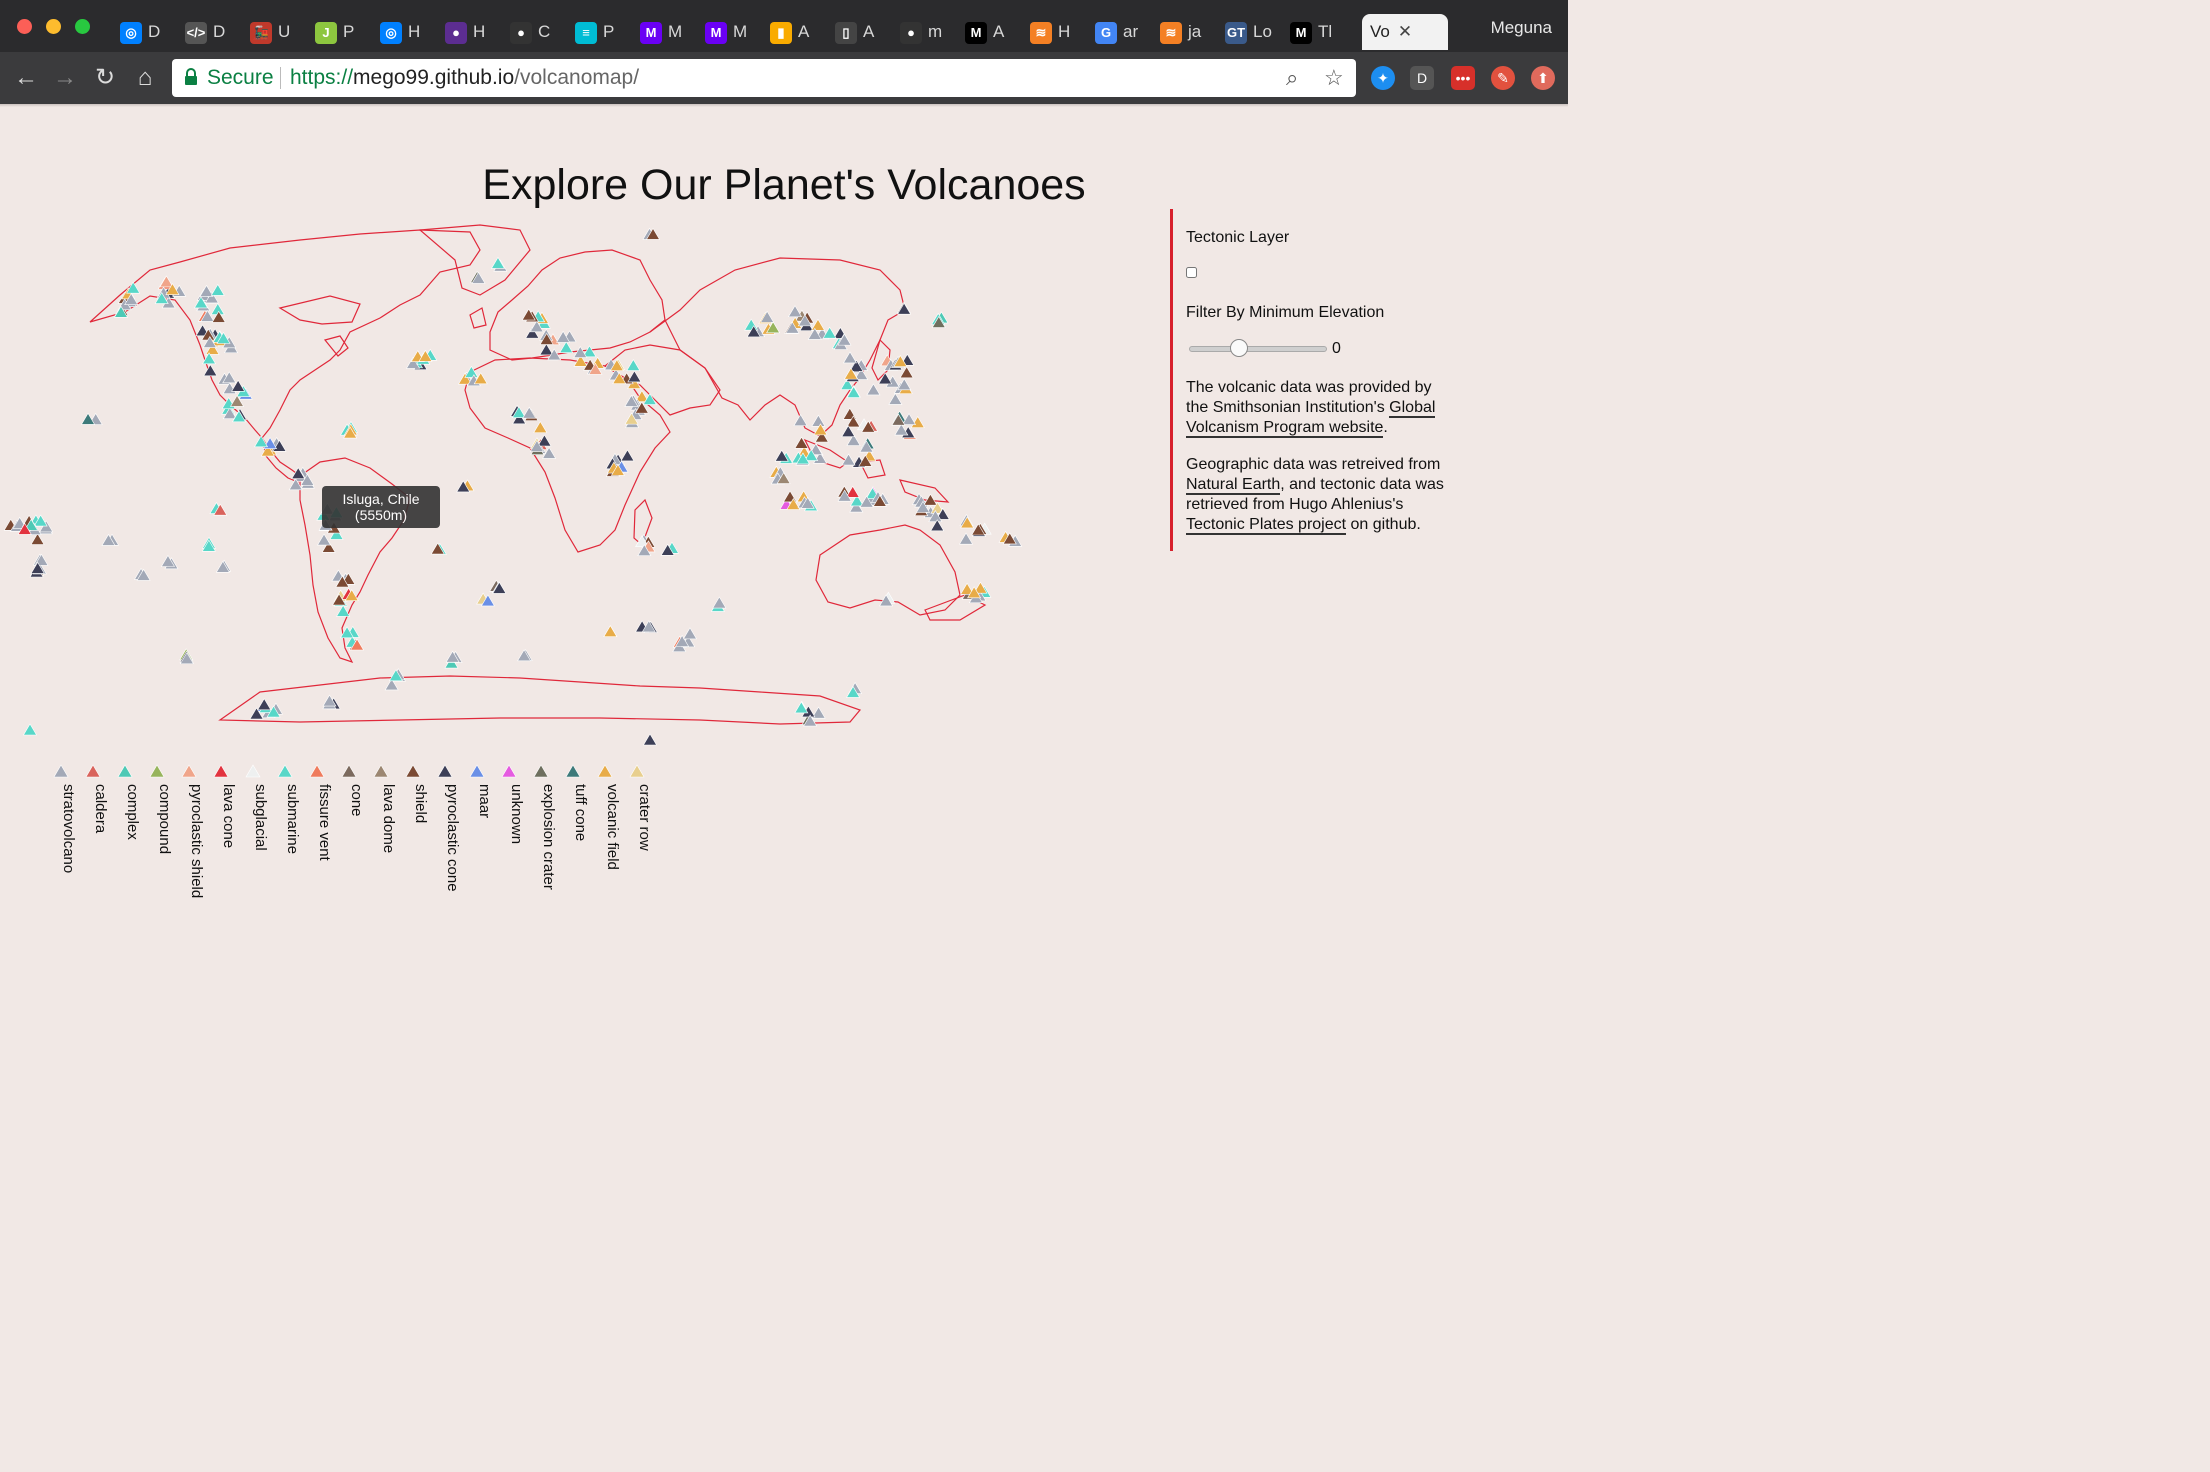  What do you see at coordinates (1266, 525) in the screenshot?
I see `tectonic-plates-link: Tectonic Plates project` at bounding box center [1266, 525].